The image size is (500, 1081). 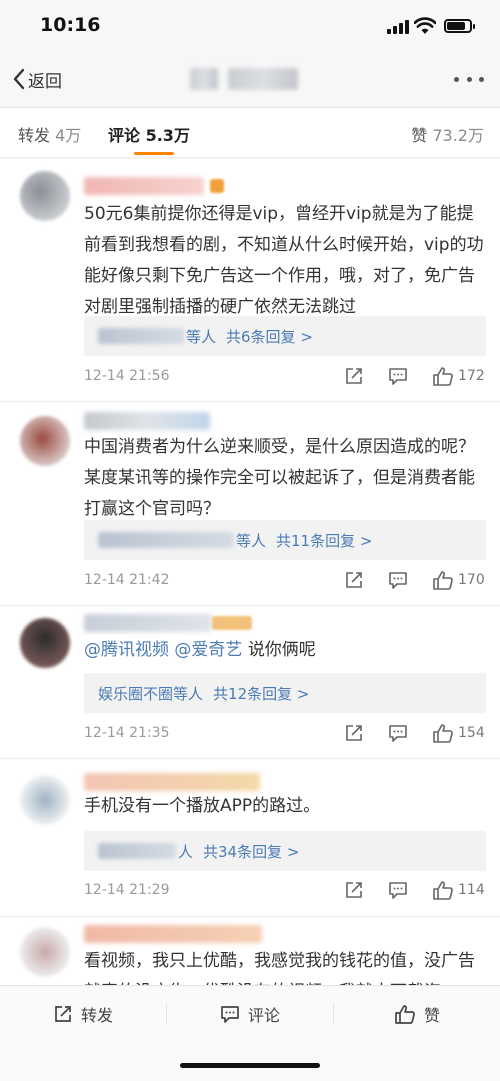 I want to click on comment-text: 手机没有一个播放APP的路过。, so click(x=202, y=806).